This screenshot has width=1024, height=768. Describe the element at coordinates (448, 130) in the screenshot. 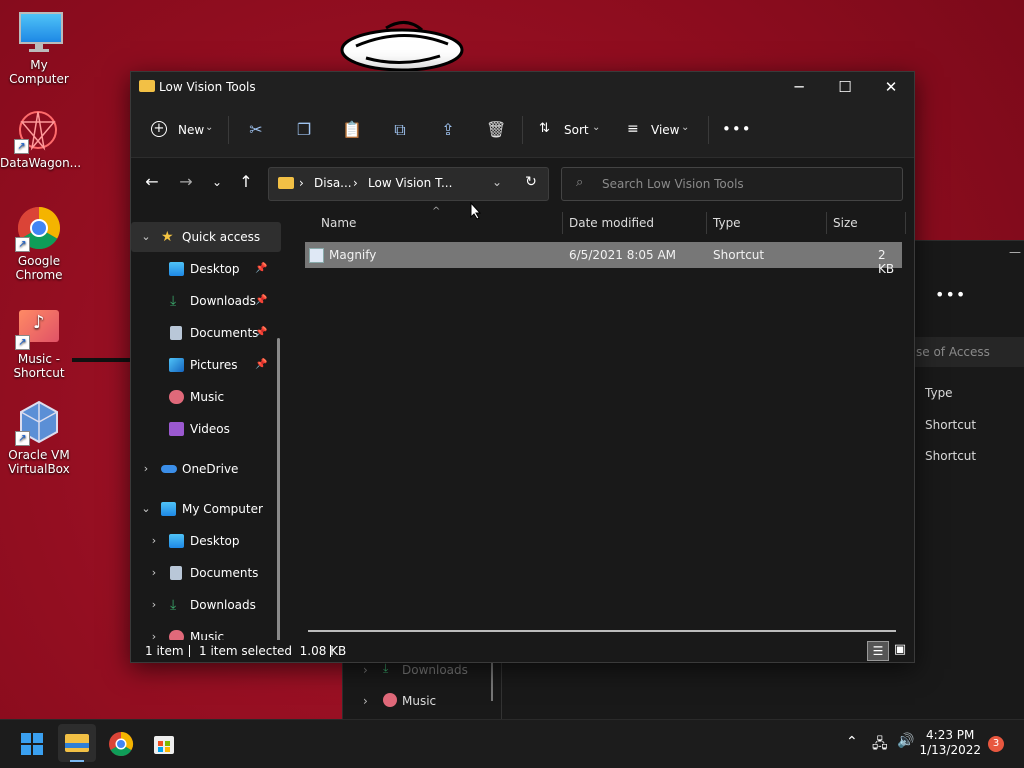

I see `share-icon: ⇪` at that location.